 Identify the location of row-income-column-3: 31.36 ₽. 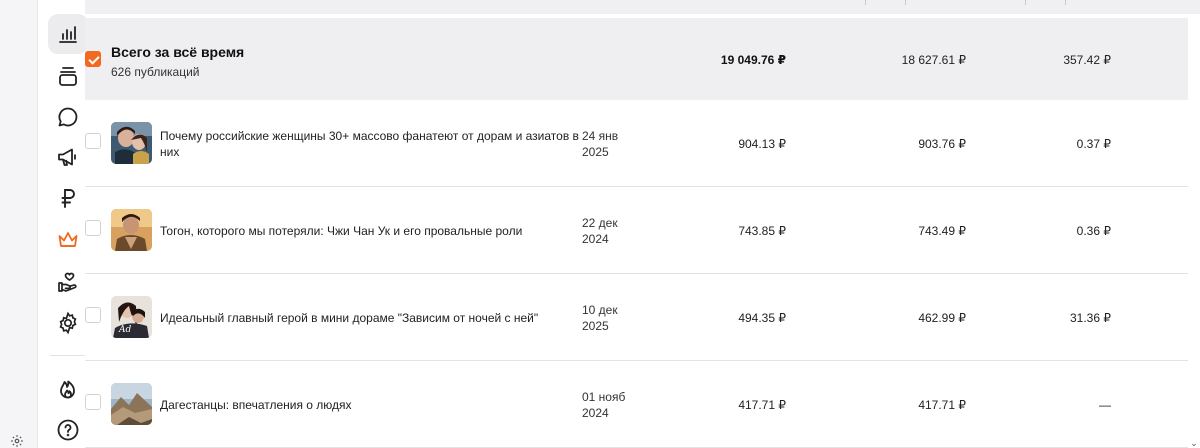
(1090, 318).